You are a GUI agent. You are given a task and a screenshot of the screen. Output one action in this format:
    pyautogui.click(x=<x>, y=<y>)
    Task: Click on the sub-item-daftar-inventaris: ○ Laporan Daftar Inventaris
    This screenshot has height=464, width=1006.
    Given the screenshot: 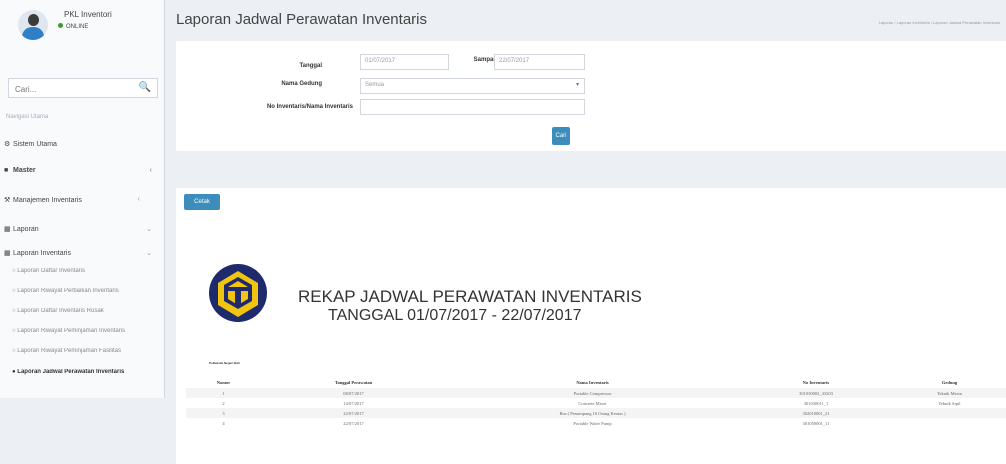 What is the action you would take?
    pyautogui.click(x=87, y=271)
    